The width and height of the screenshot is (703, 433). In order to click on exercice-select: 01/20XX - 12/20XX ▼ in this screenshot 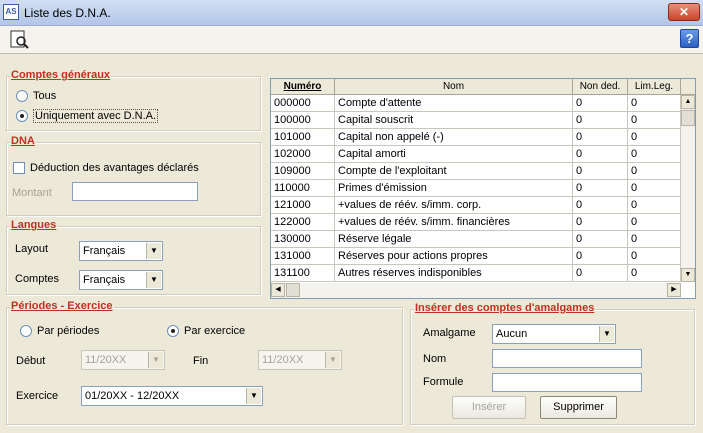, I will do `click(172, 396)`.